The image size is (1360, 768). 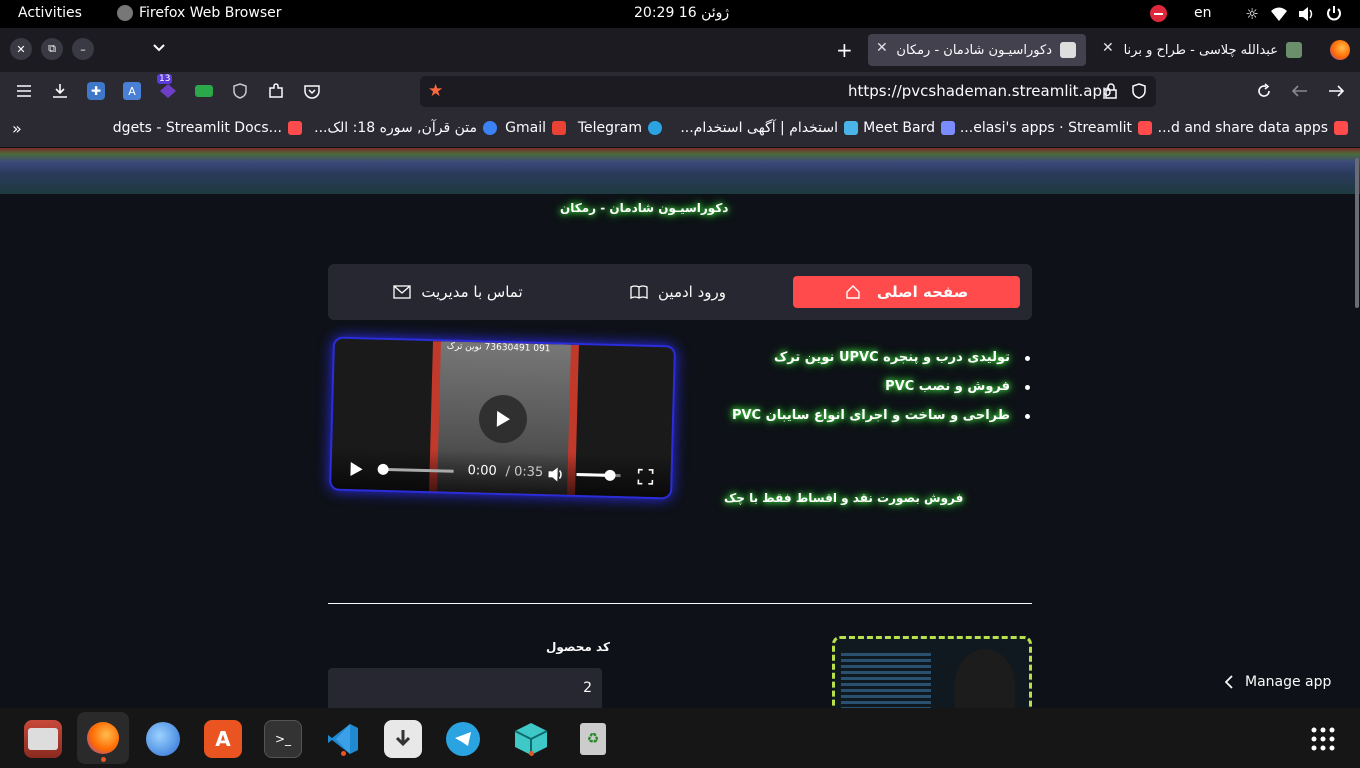 What do you see at coordinates (692, 292) in the screenshot?
I see `menu-item-label: ورود ادمین` at bounding box center [692, 292].